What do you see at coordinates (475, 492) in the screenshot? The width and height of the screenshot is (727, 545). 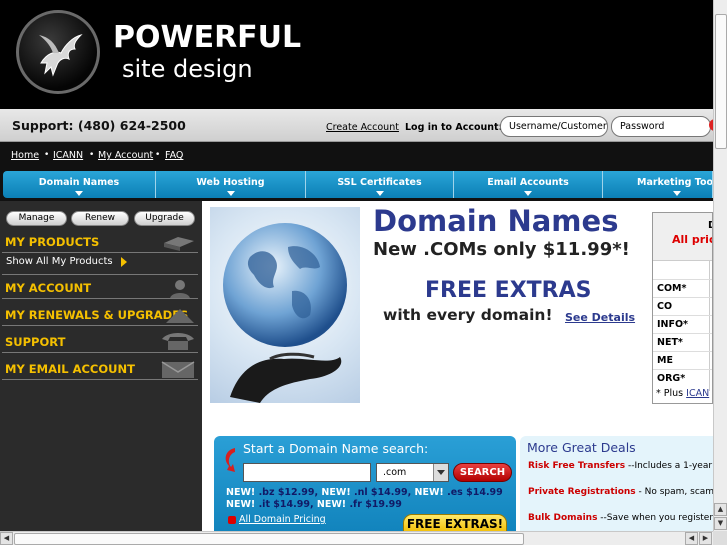 I see `offer-es: .es $14.99` at bounding box center [475, 492].